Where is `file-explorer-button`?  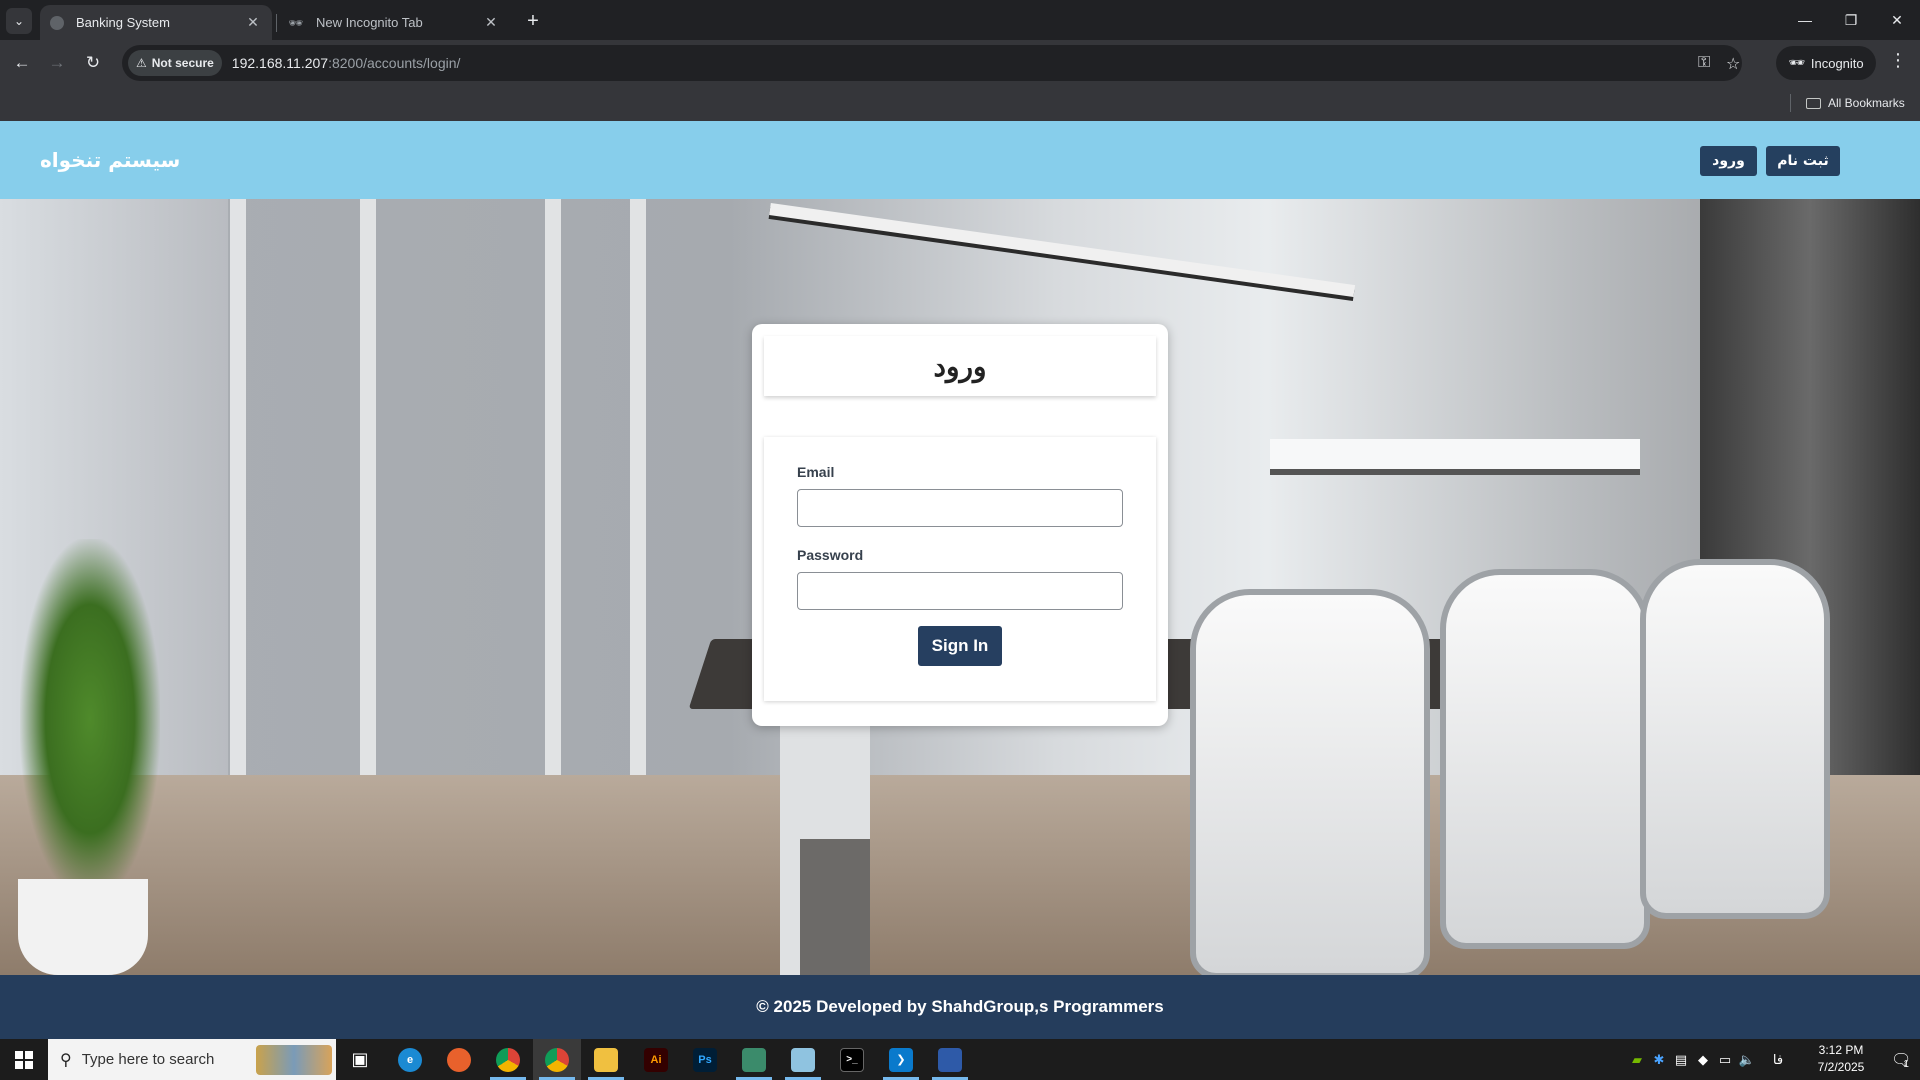
file-explorer-button is located at coordinates (606, 1059).